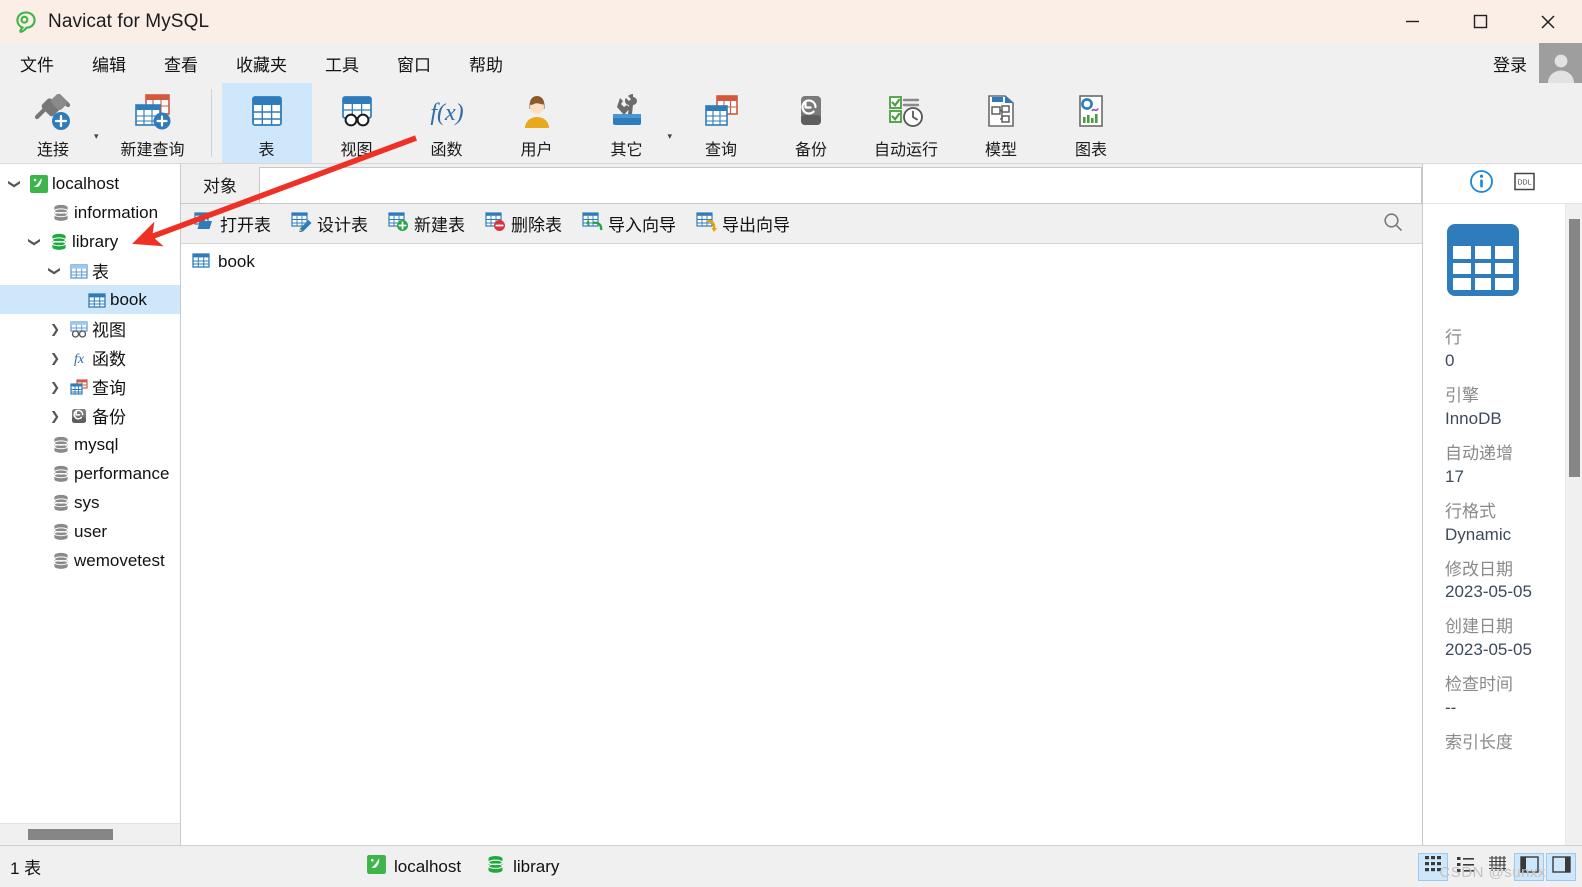  Describe the element at coordinates (537, 123) in the screenshot. I see `toolbar-button-user: 用户` at that location.